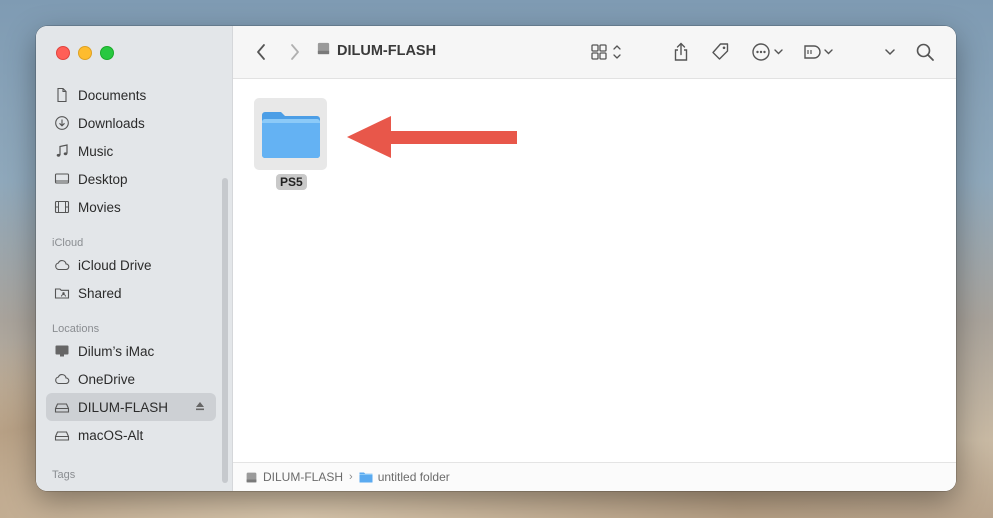 The image size is (993, 518). I want to click on sidebar-section-icloud: iCloud, so click(68, 243).